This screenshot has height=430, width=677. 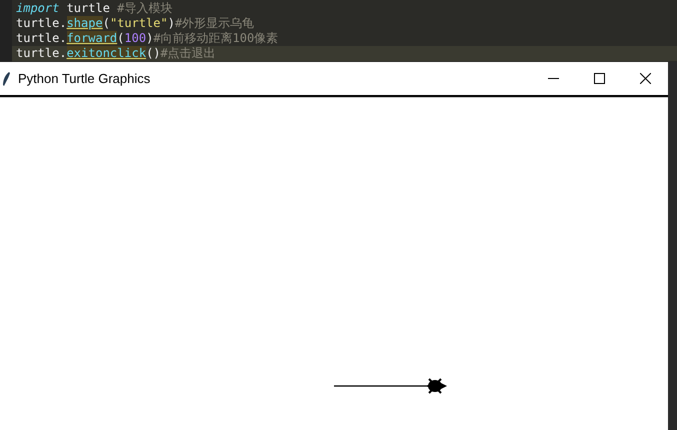 What do you see at coordinates (436, 386) in the screenshot?
I see `turtle-icon` at bounding box center [436, 386].